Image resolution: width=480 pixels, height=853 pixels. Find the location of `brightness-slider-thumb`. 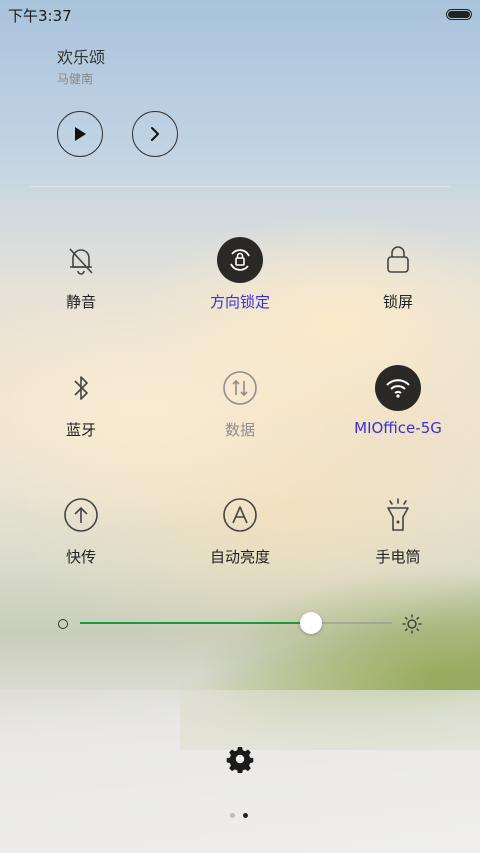

brightness-slider-thumb is located at coordinates (310, 623).